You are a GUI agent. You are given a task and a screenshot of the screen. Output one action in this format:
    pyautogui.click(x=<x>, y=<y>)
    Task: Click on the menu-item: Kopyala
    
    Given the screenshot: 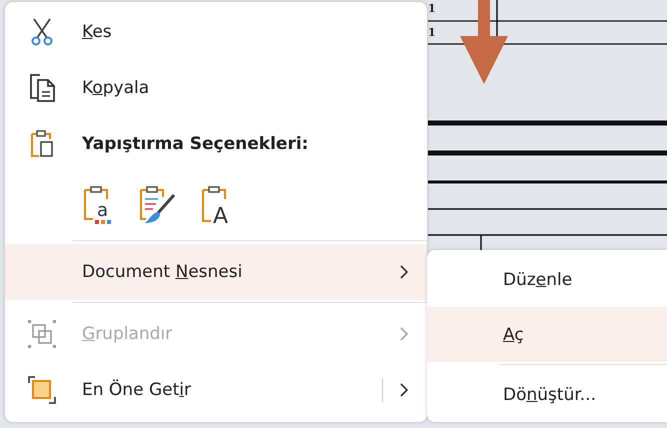 What is the action you would take?
    pyautogui.click(x=216, y=88)
    